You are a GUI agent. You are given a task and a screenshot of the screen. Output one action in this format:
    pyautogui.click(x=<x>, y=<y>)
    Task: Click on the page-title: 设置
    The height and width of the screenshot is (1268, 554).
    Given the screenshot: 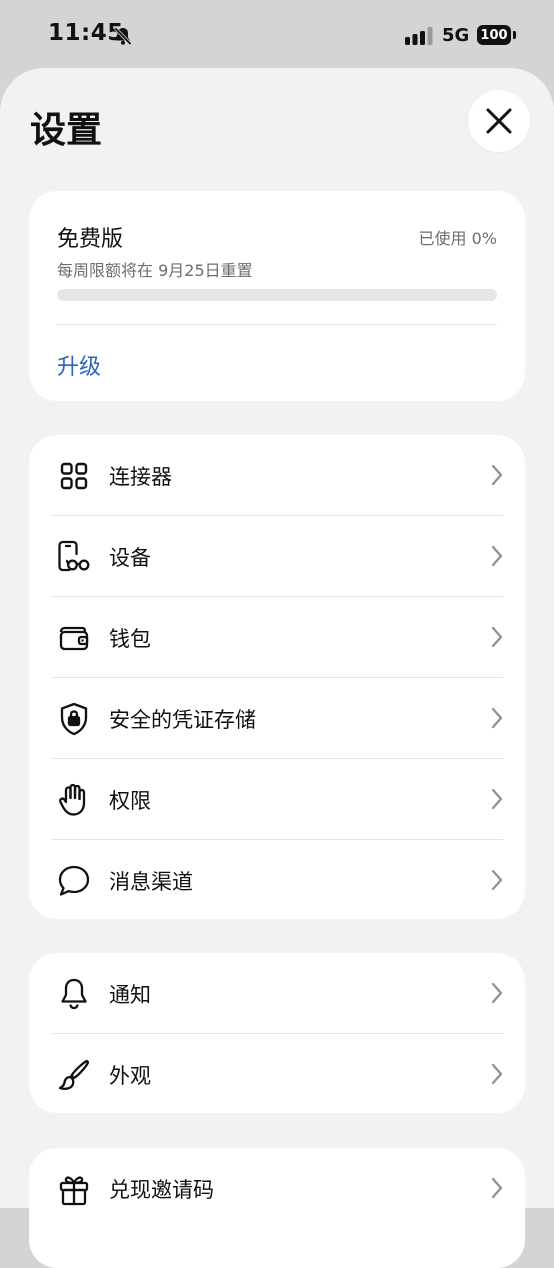 What is the action you would take?
    pyautogui.click(x=66, y=130)
    